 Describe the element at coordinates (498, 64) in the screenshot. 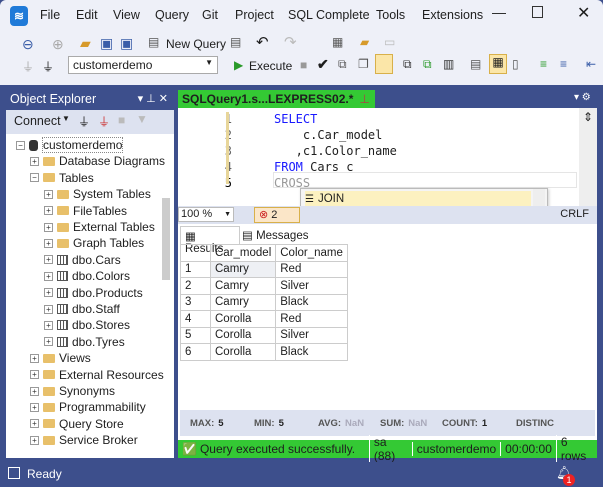

I see `results-grid-toggle: ▦` at that location.